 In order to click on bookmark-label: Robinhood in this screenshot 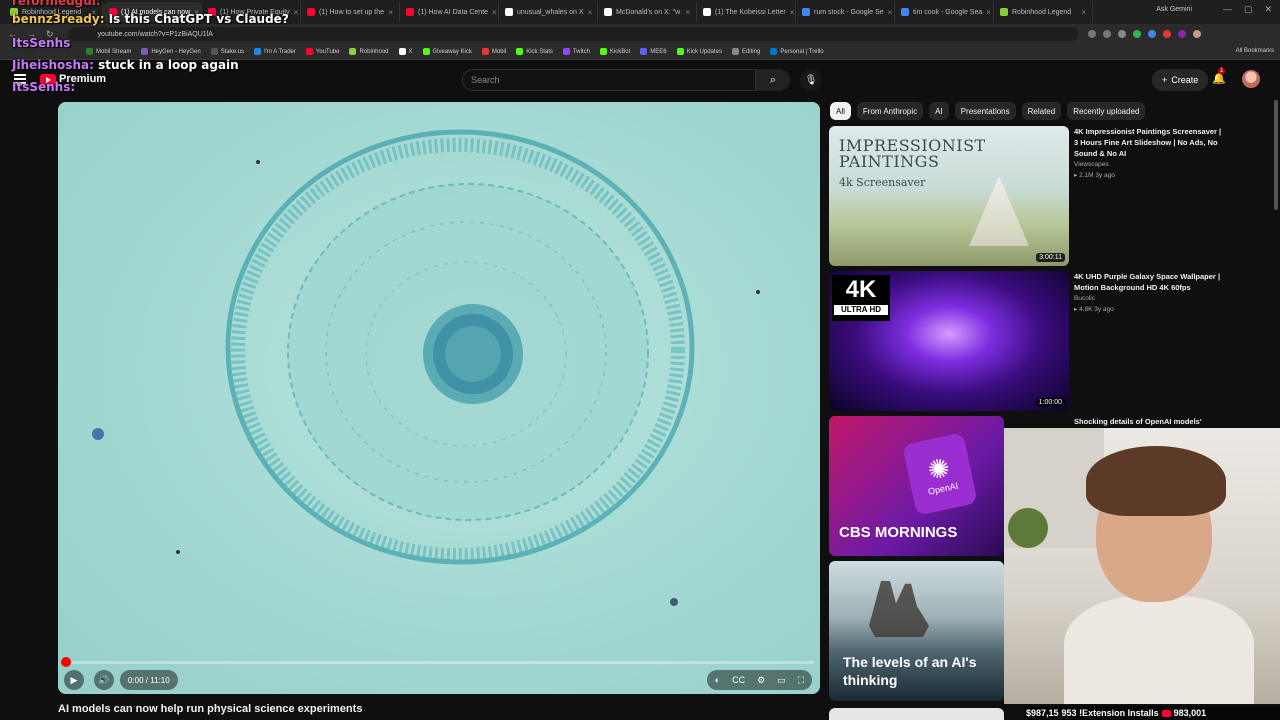, I will do `click(374, 51)`.